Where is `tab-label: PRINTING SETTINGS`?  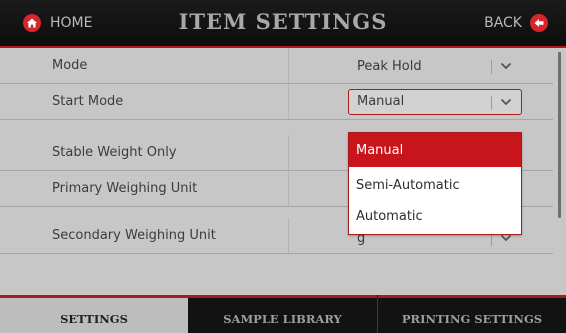
tab-label: PRINTING SETTINGS is located at coordinates (472, 319).